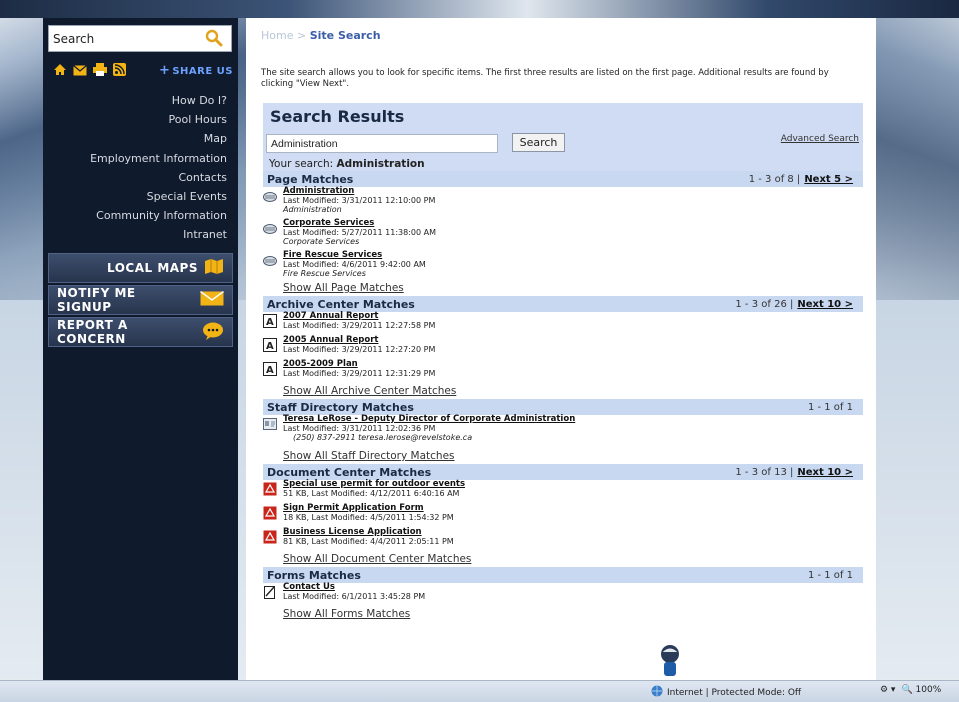 The image size is (959, 702). Describe the element at coordinates (277, 35) in the screenshot. I see `breadcrumb-home: Home` at that location.